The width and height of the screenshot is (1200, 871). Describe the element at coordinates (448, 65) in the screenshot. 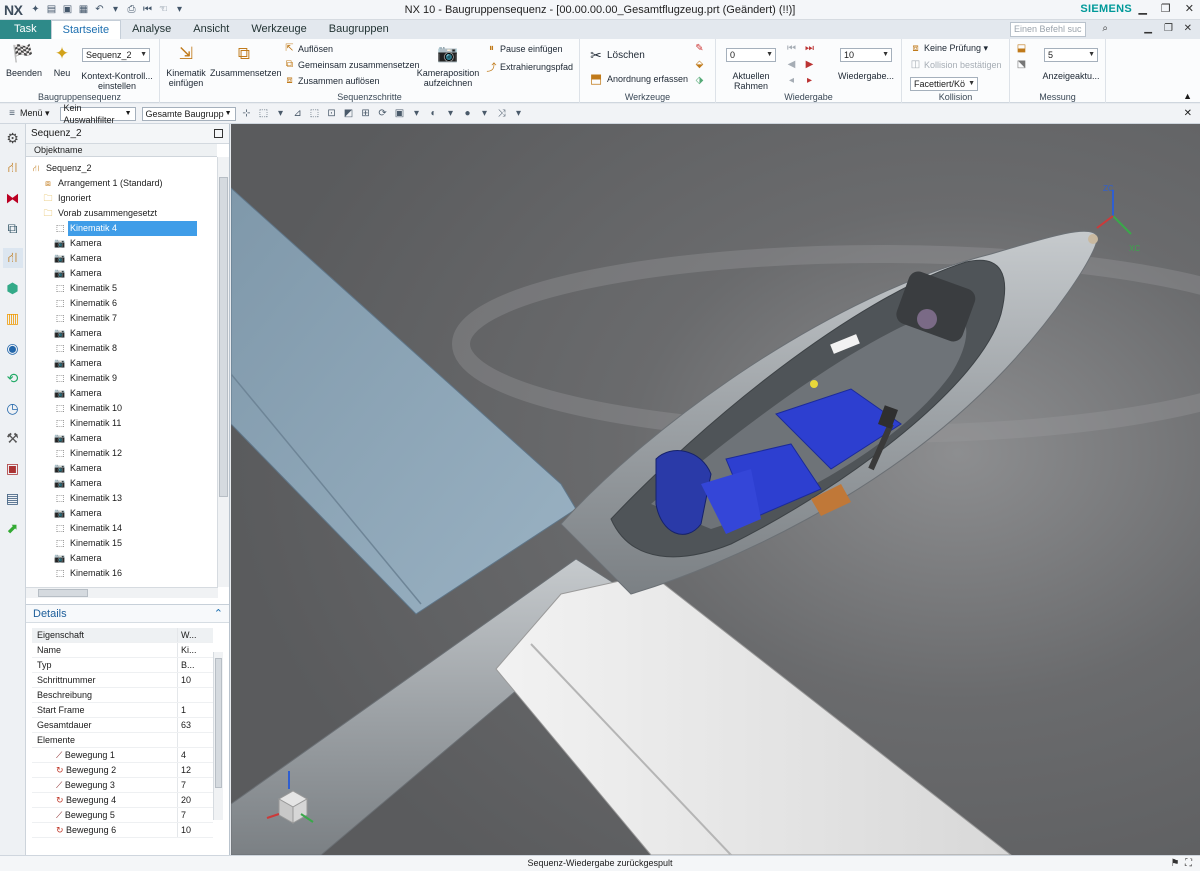

I see `kameraposition-aufzeichnen-button: 📷 Kameraposition aufzeichnen` at that location.